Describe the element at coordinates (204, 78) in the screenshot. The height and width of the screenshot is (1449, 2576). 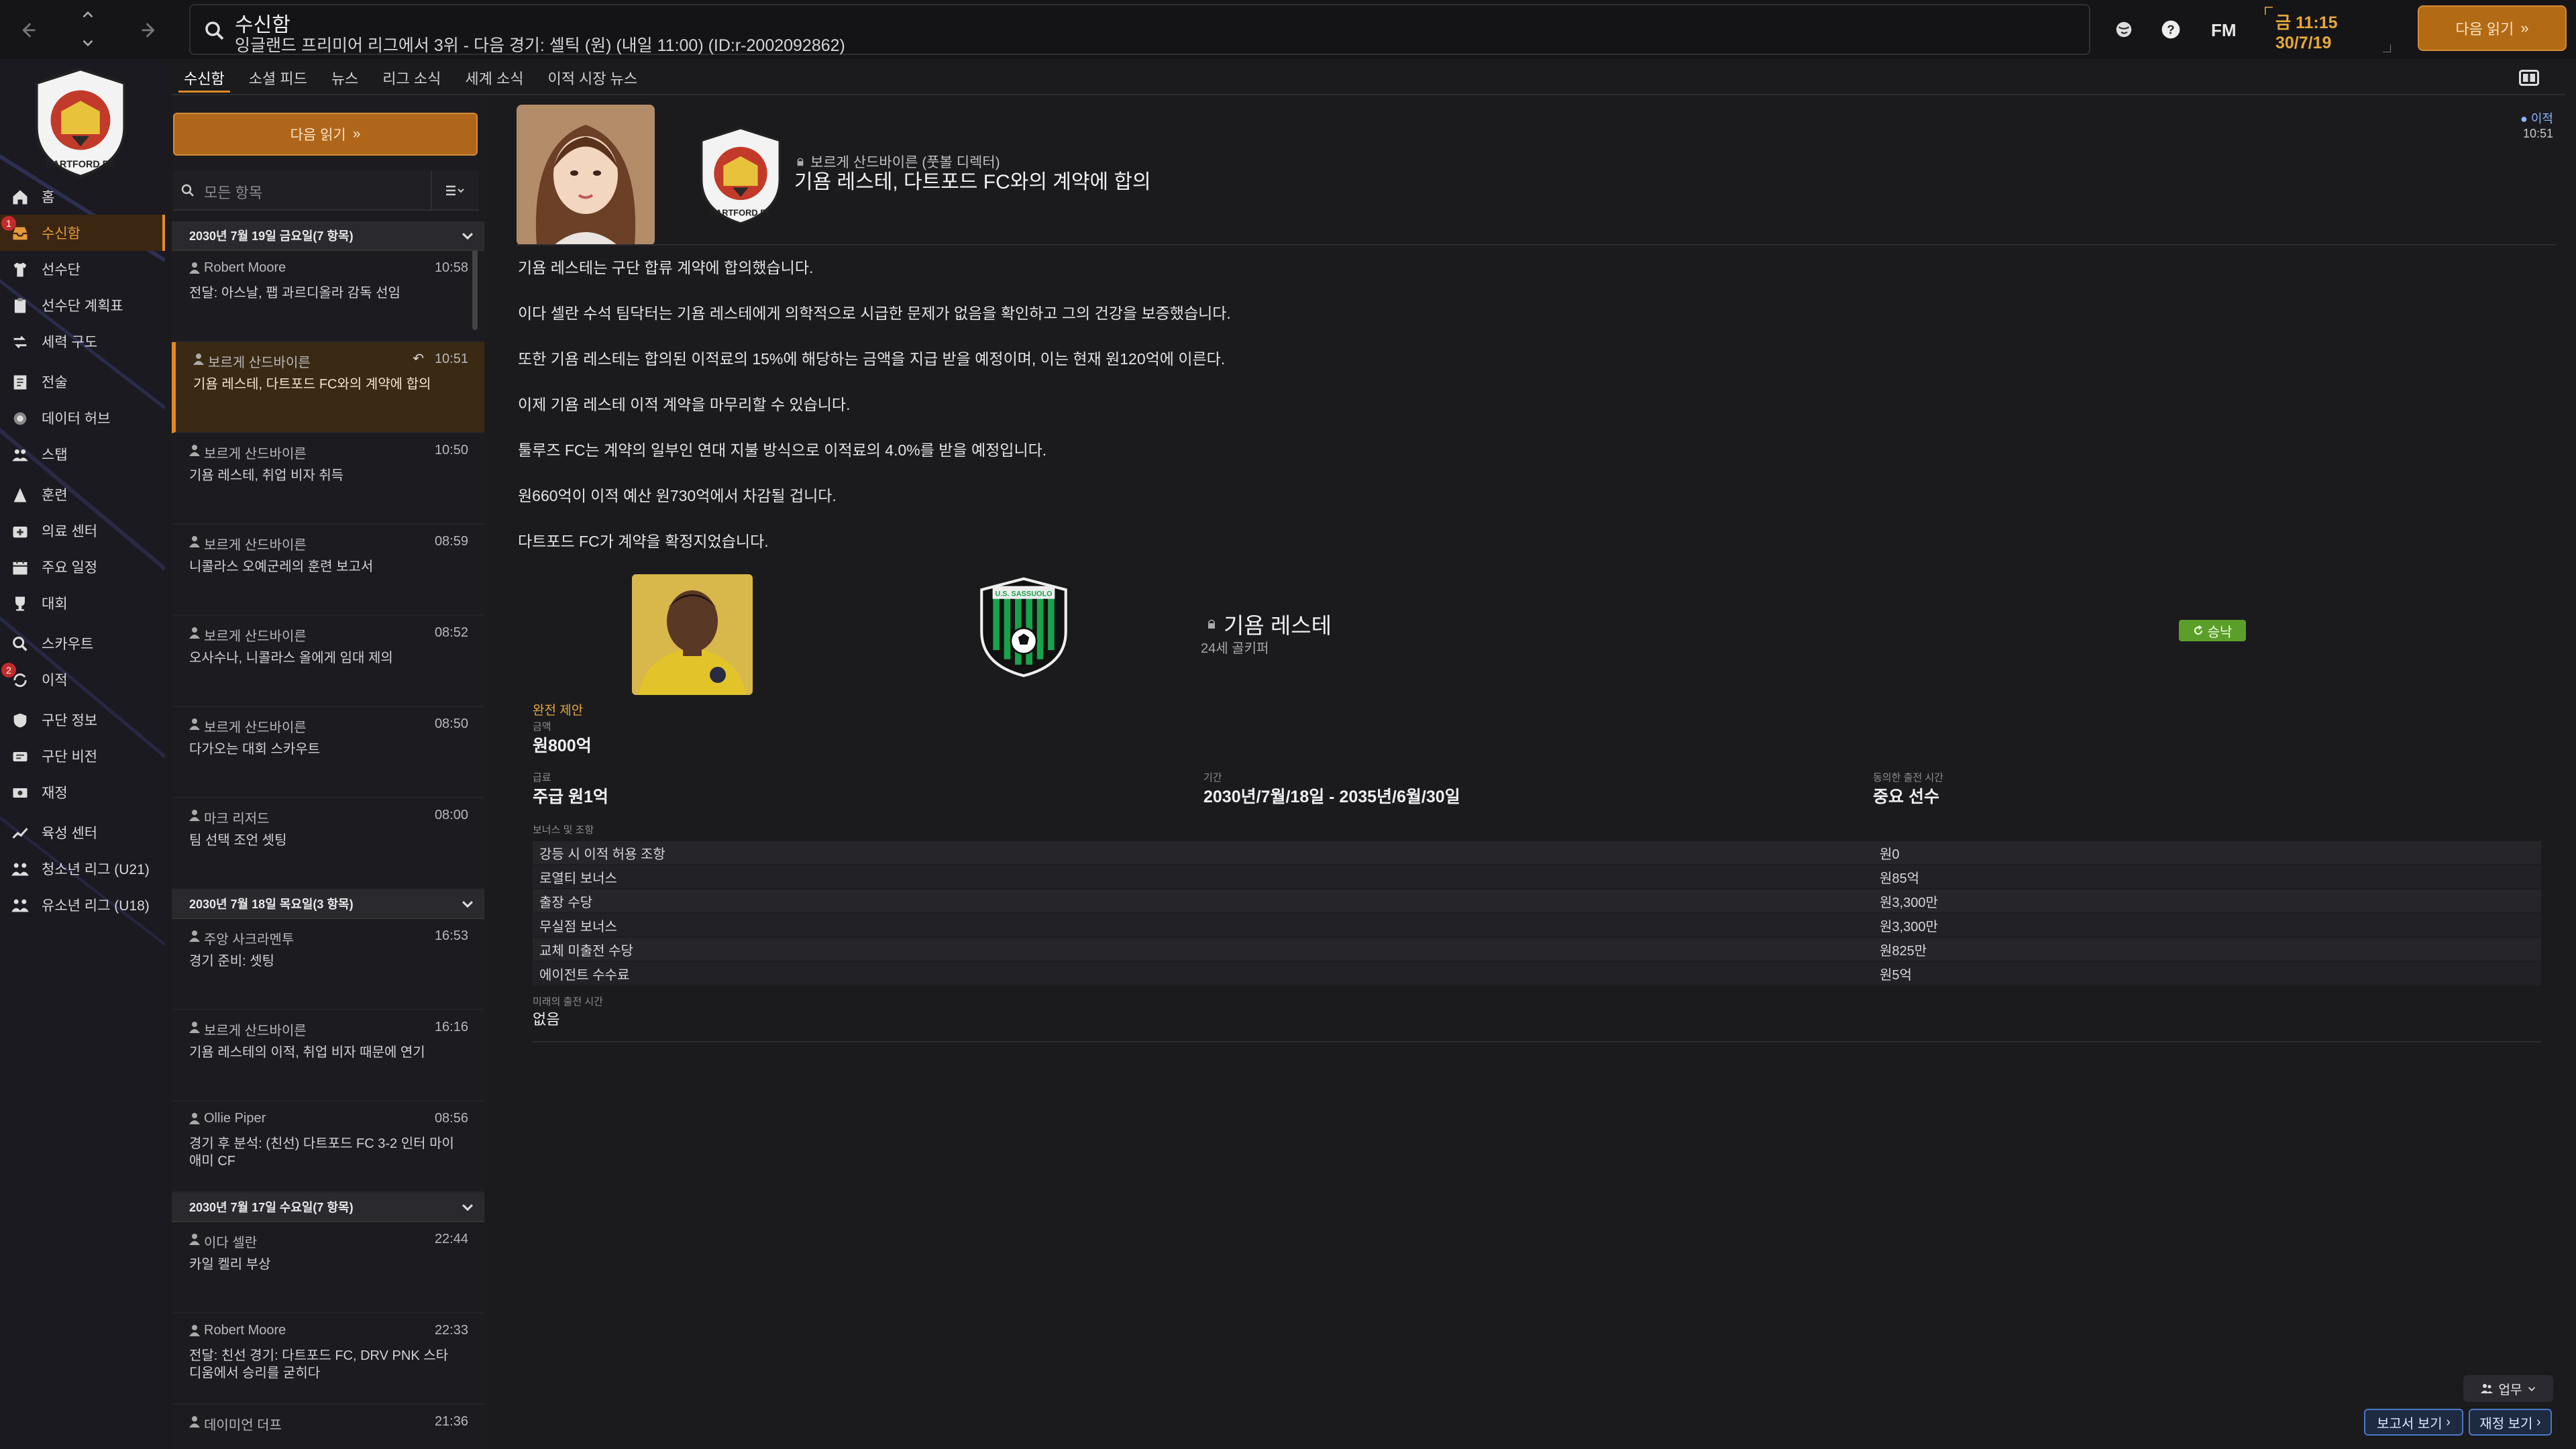
I see `tab-0: 수신함` at that location.